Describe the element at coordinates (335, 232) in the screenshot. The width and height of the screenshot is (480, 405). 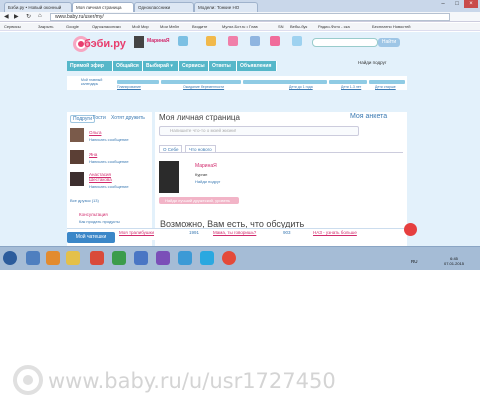
I see `bottom-link: НАЗ - узнать больше` at that location.